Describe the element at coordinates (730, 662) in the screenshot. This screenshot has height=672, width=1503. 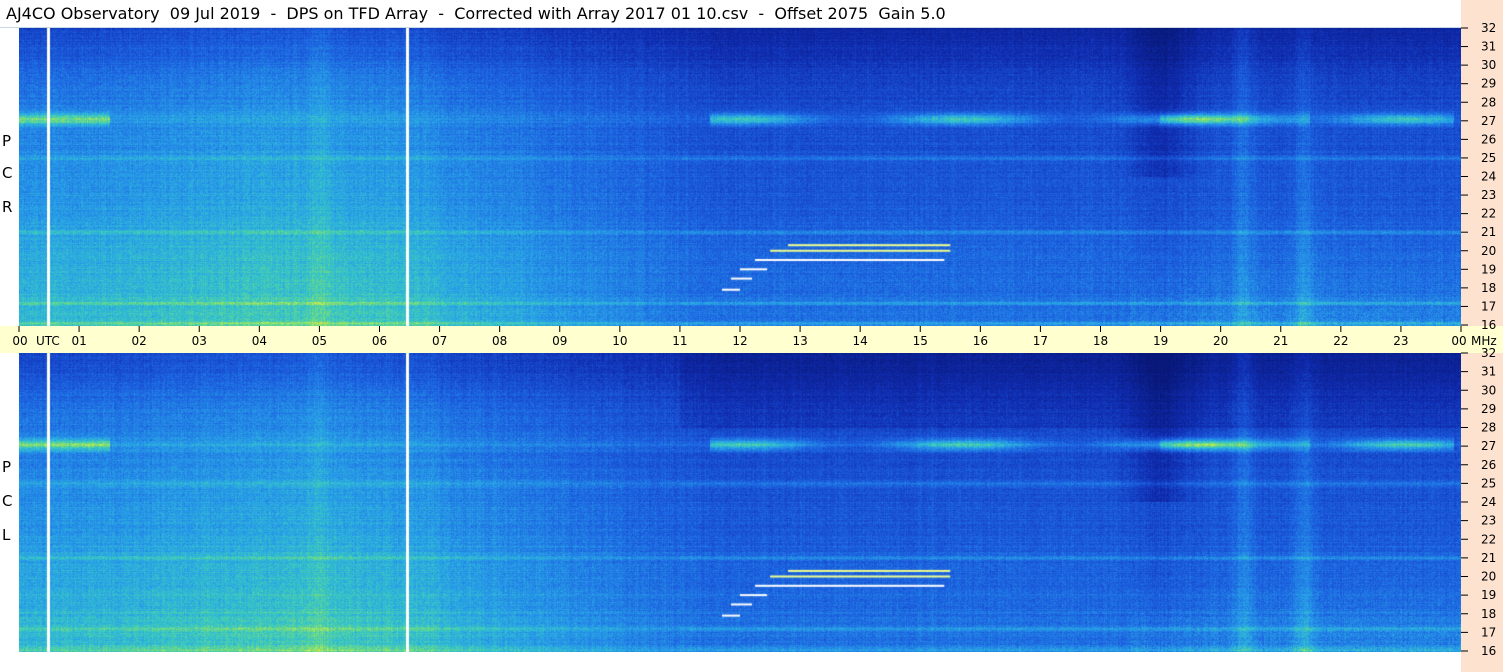
I see `bottom-margin` at that location.